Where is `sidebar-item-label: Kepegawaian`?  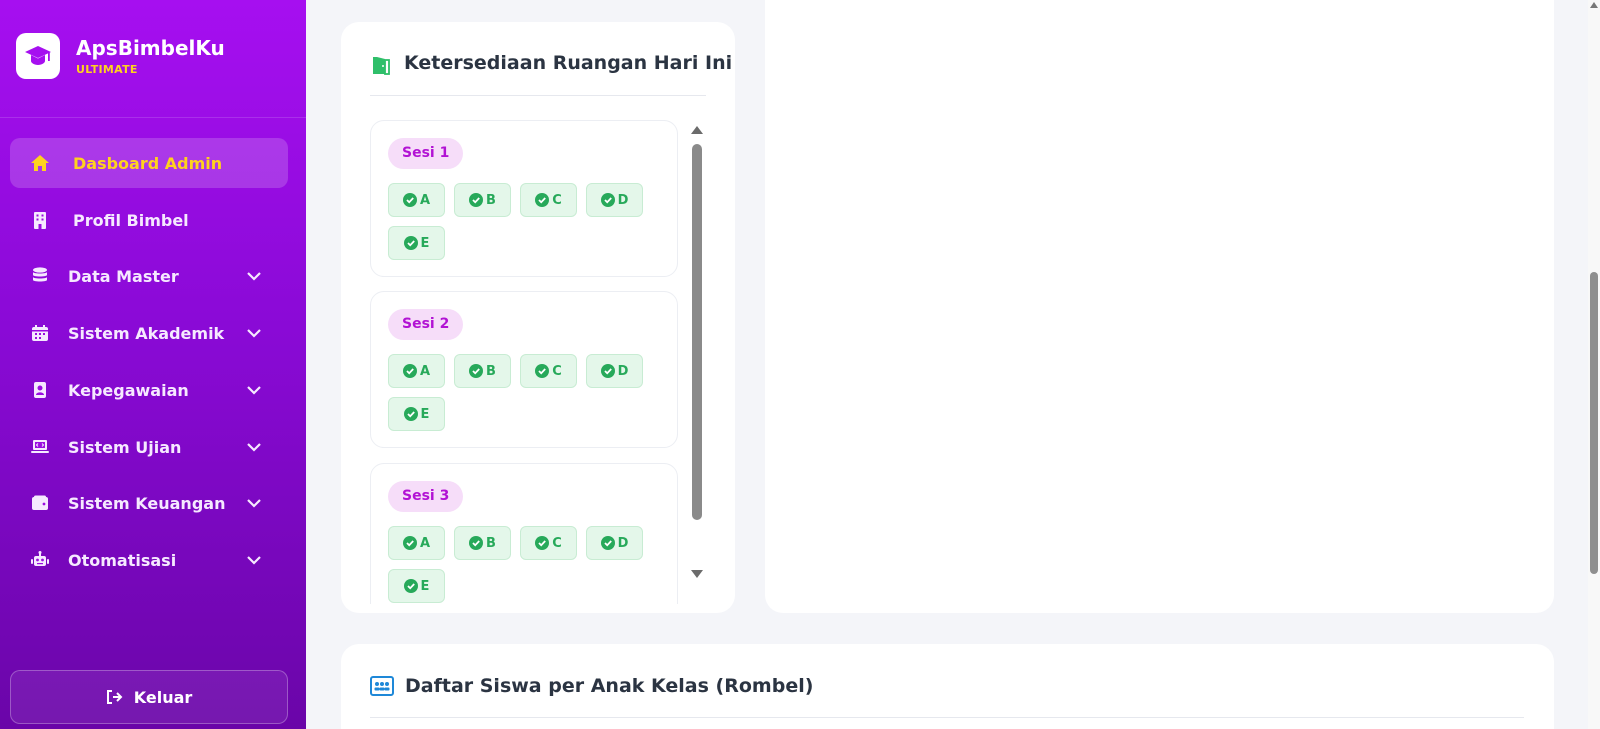
sidebar-item-label: Kepegawaian is located at coordinates (128, 390).